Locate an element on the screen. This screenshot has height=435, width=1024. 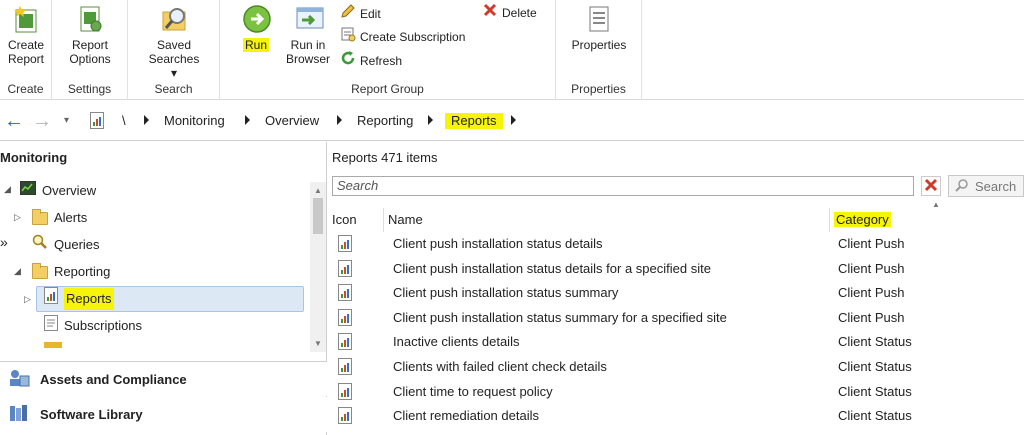
ribbon-group-properties: Properties Properties is located at coordinates (599, 50).